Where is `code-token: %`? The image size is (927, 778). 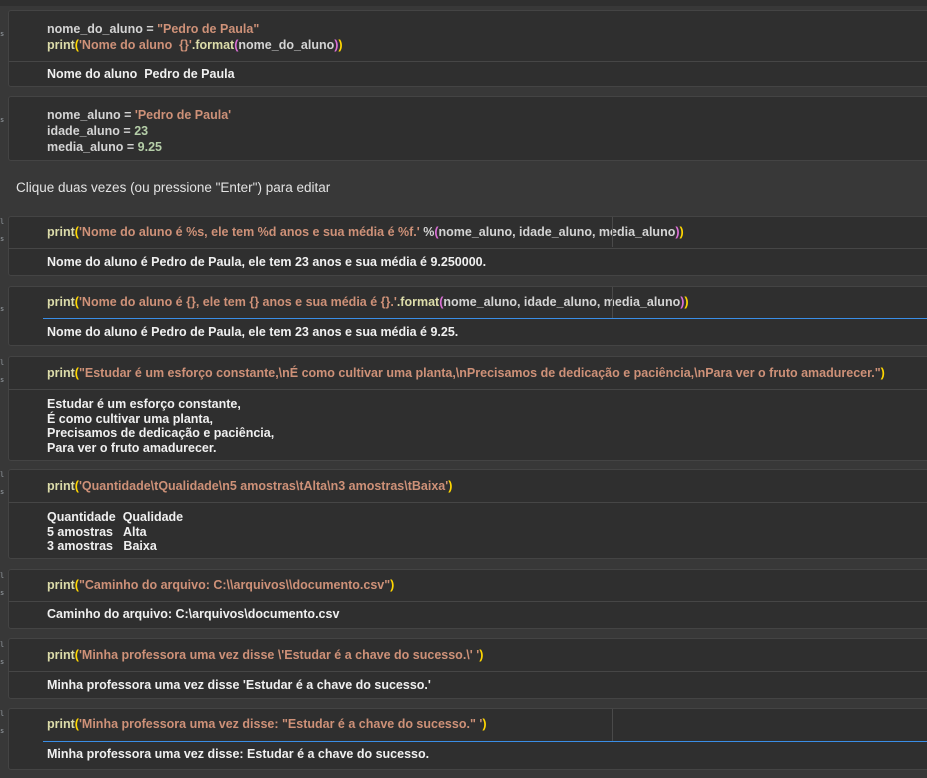 code-token: % is located at coordinates (427, 232).